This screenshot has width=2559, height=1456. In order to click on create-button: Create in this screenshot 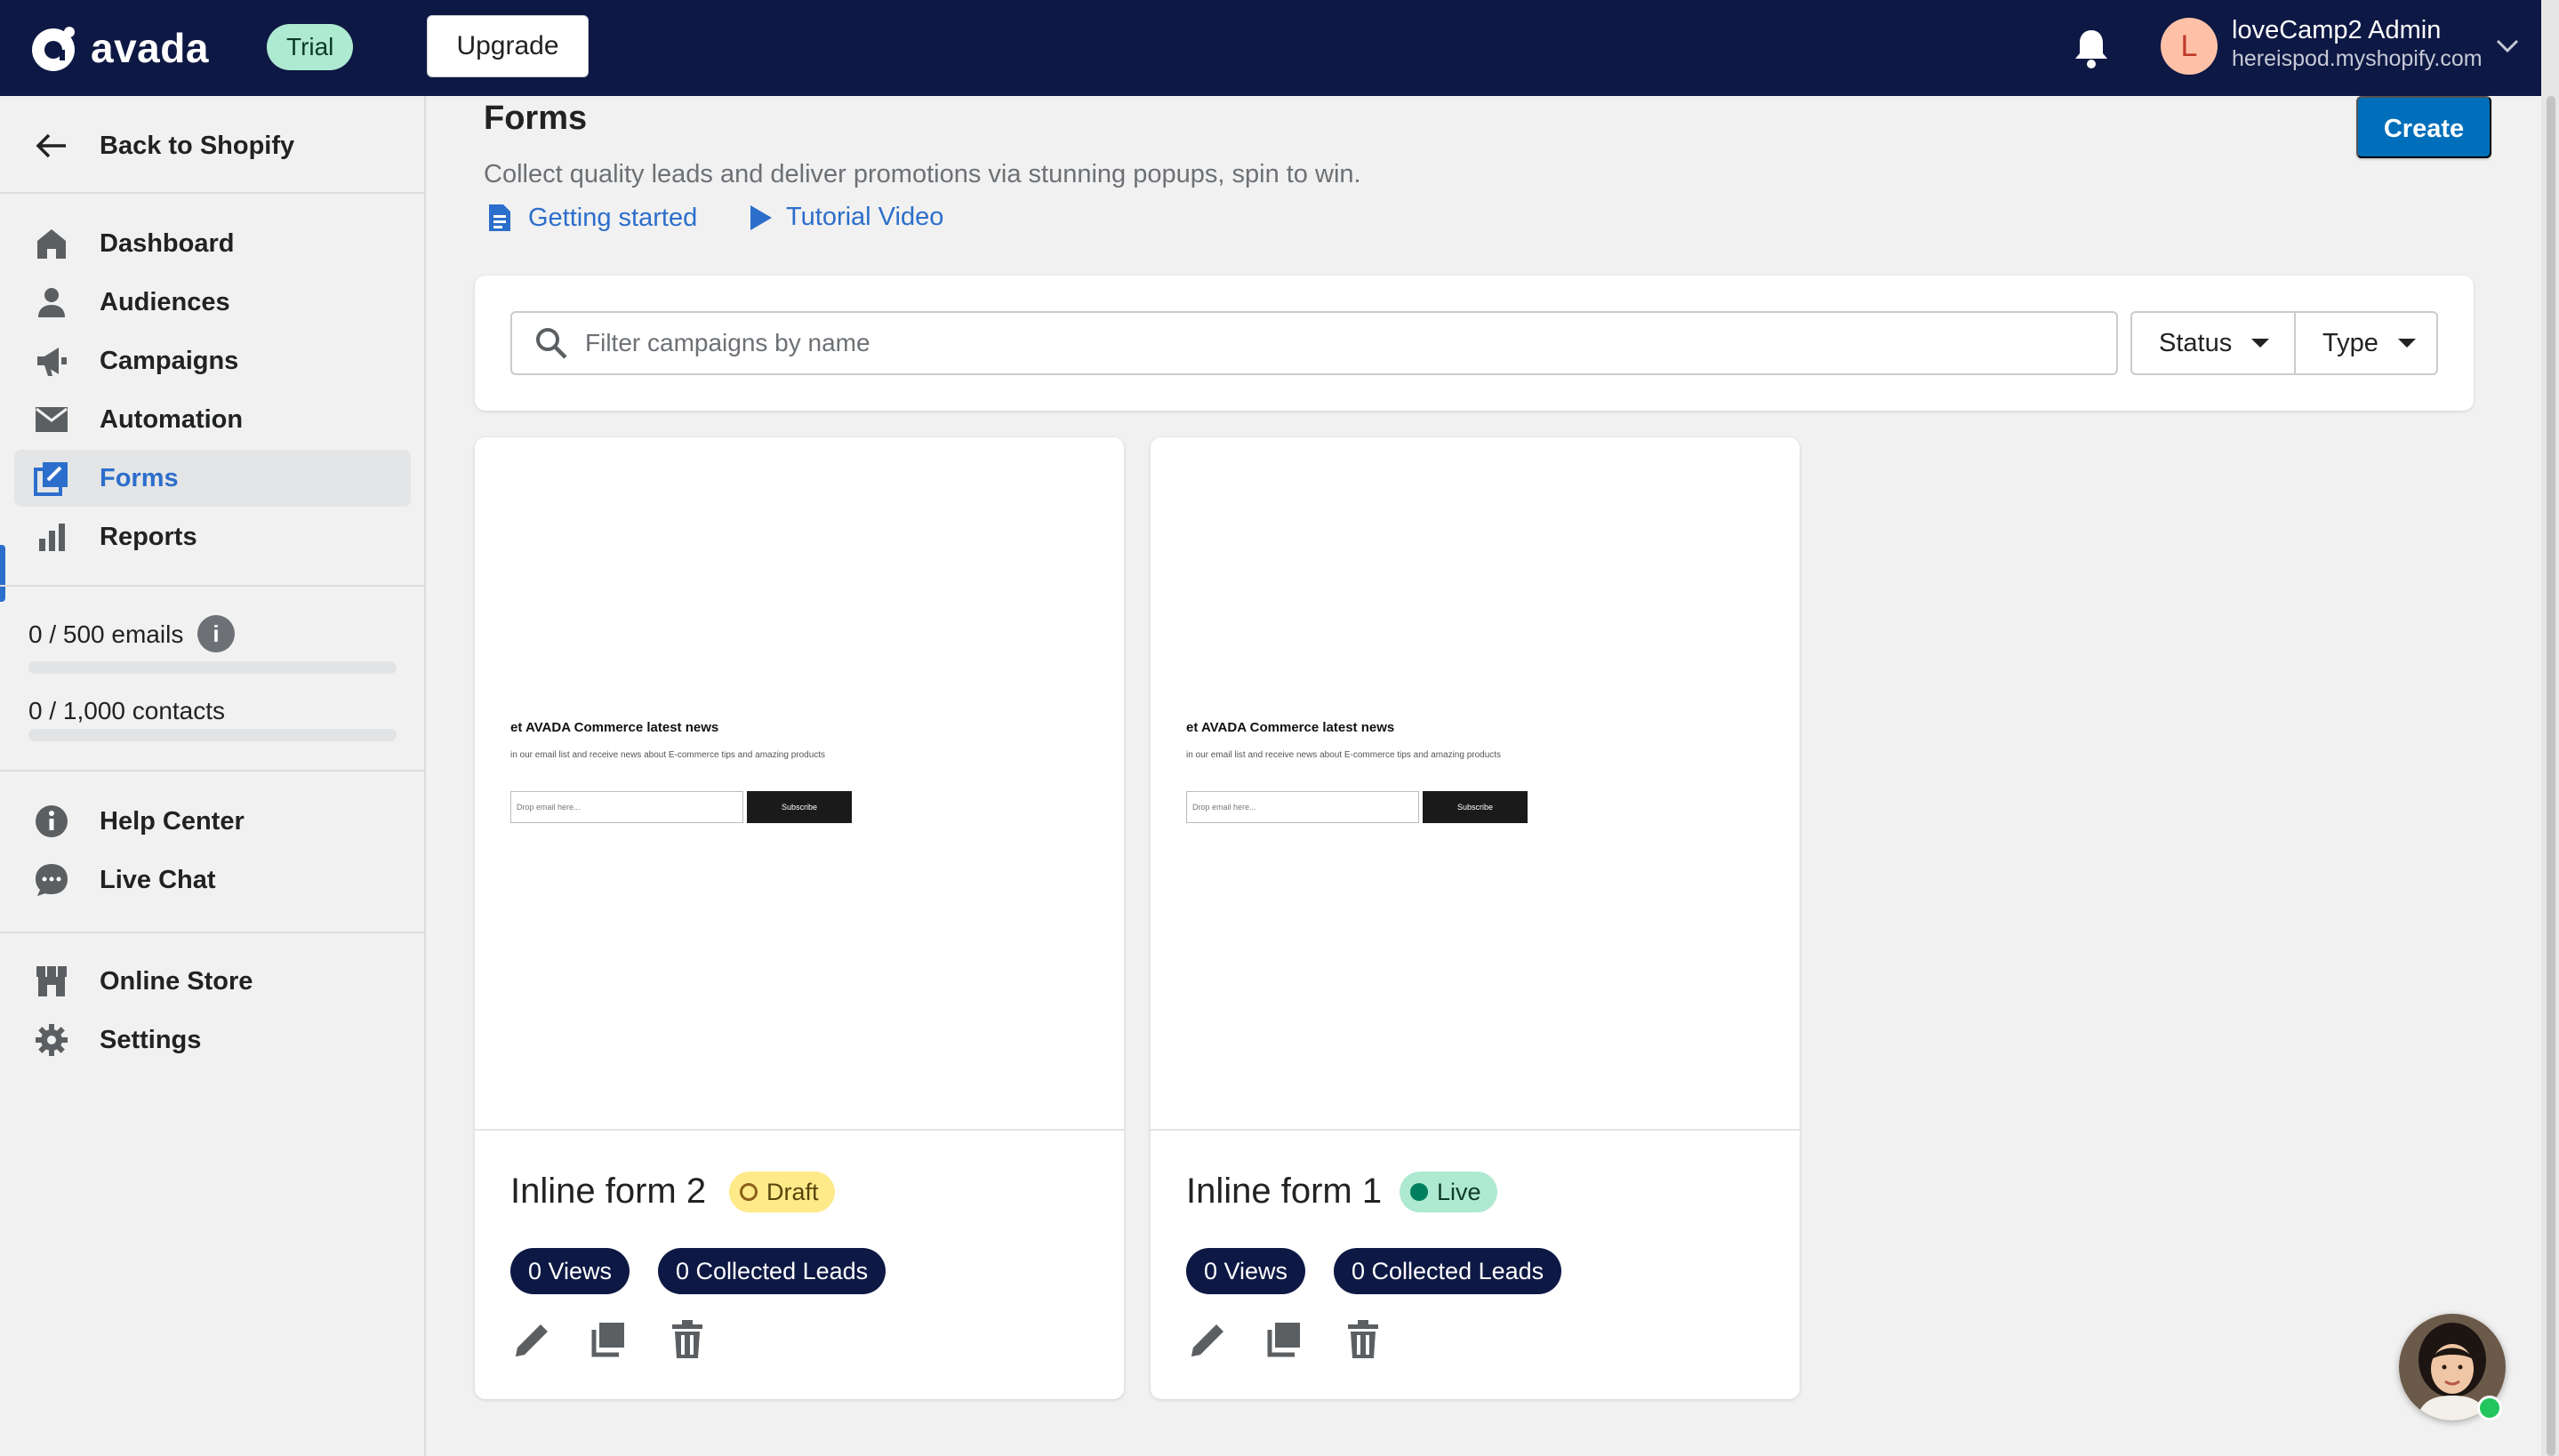, I will do `click(2423, 127)`.